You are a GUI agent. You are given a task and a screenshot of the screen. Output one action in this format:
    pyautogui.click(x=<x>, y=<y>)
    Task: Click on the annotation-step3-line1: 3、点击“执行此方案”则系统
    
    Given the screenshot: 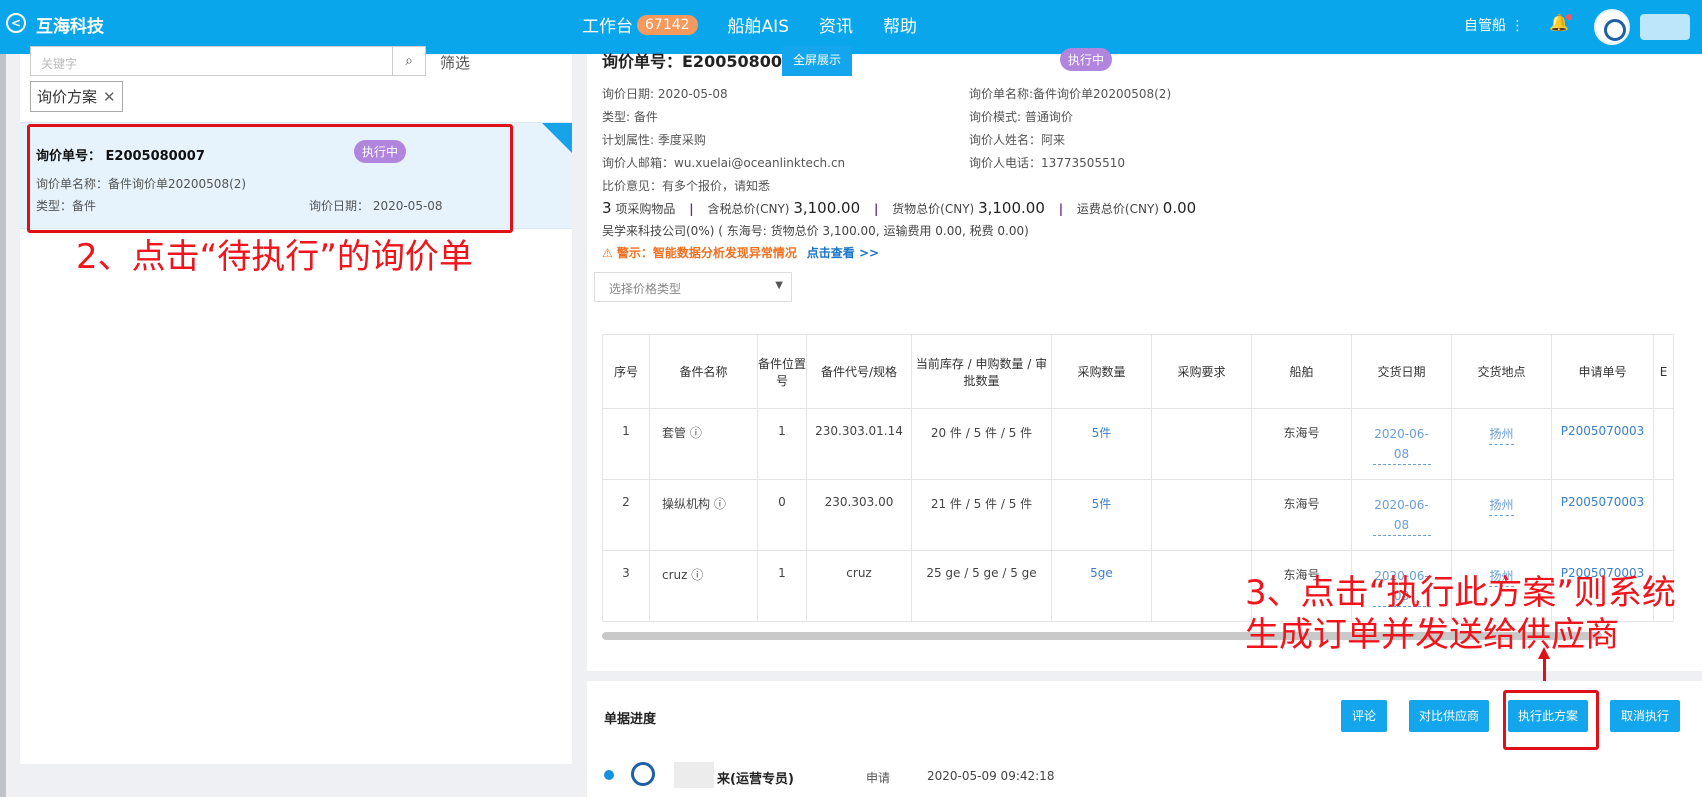 What is the action you would take?
    pyautogui.click(x=1460, y=593)
    